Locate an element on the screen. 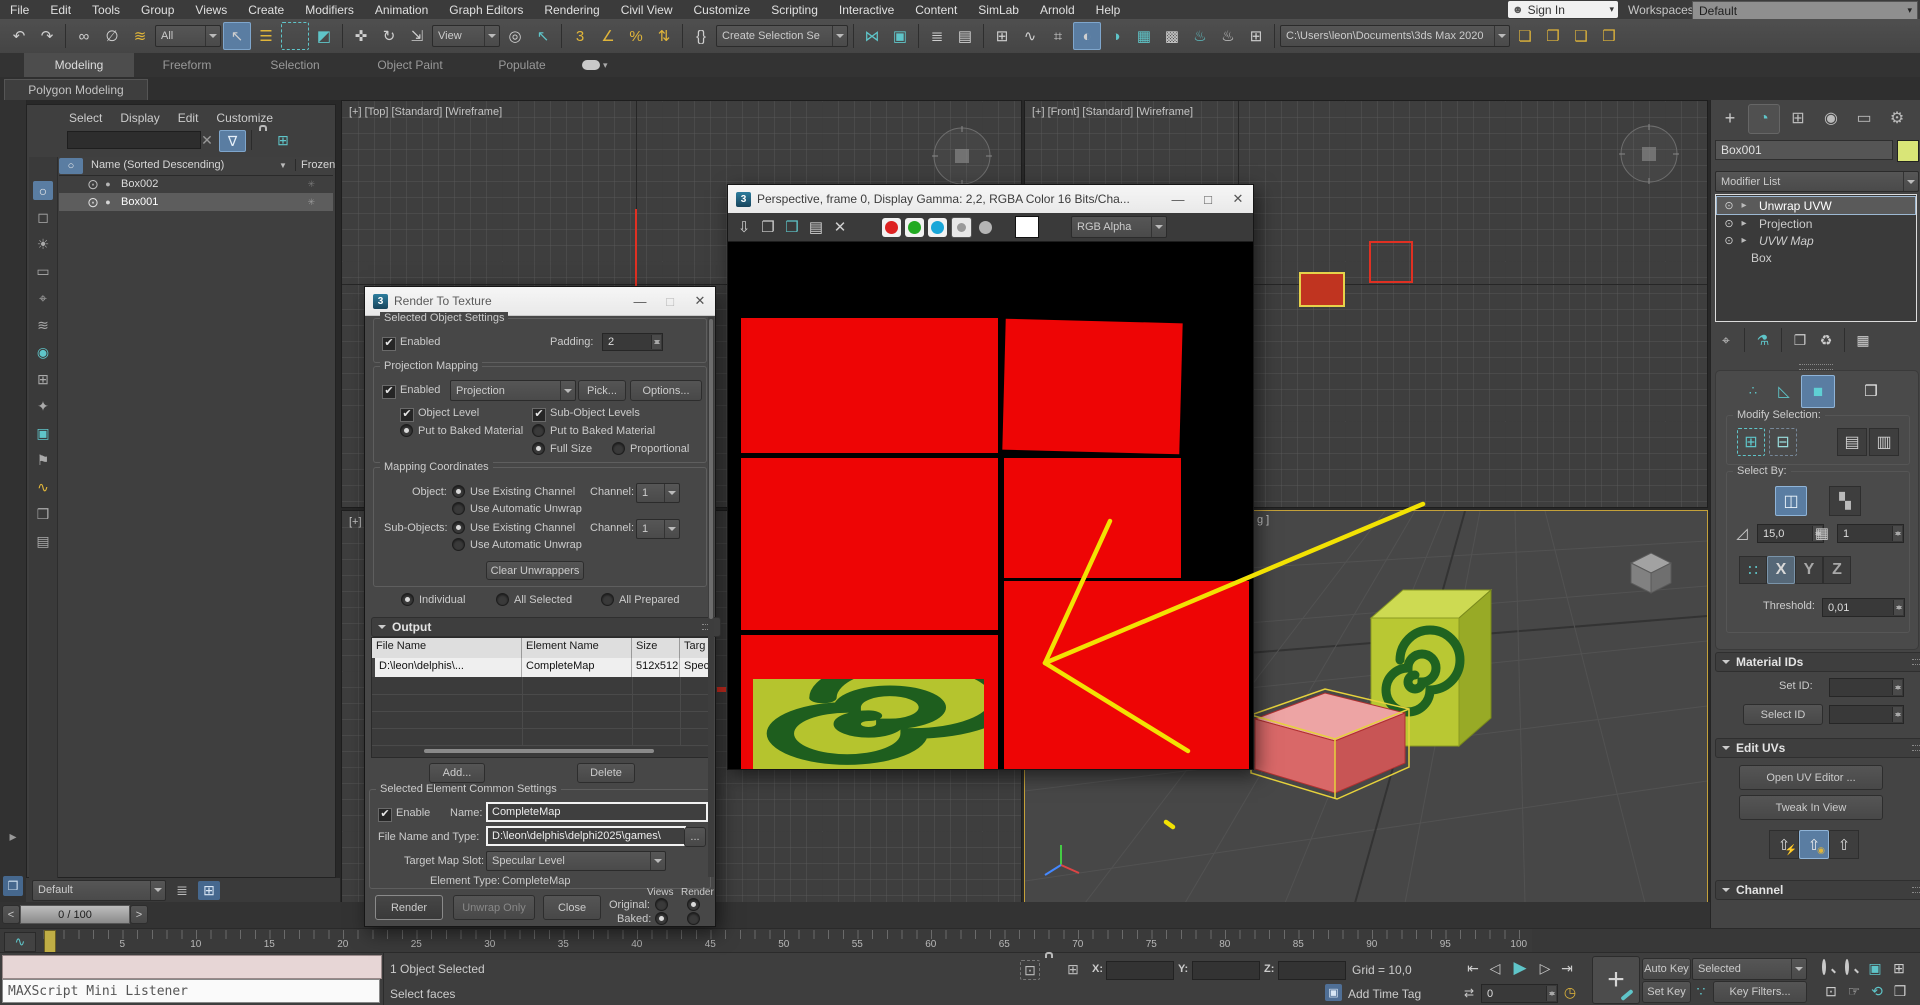 The width and height of the screenshot is (1920, 1005). menu-views: Views is located at coordinates (211, 10).